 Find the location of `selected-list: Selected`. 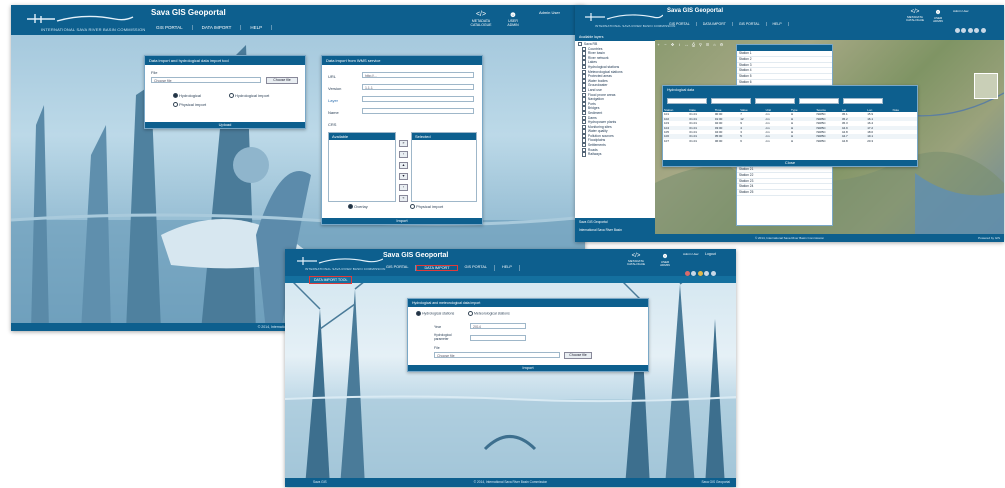

selected-list: Selected is located at coordinates (444, 167).